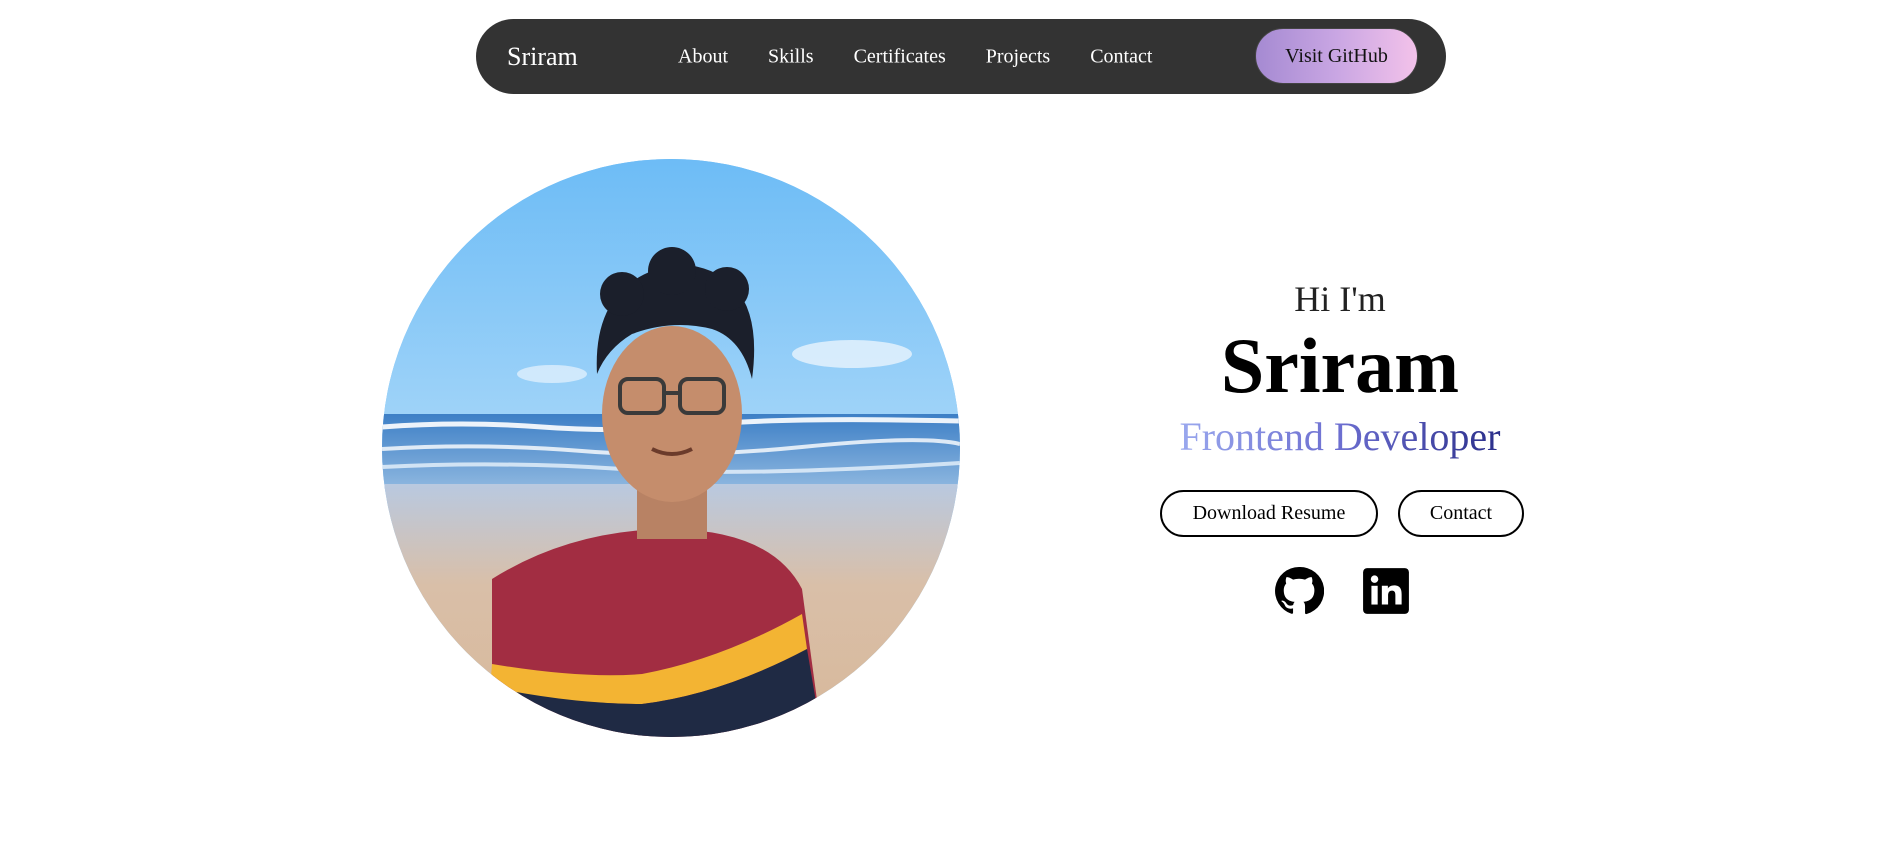 Image resolution: width=1899 pixels, height=860 pixels. Describe the element at coordinates (1121, 56) in the screenshot. I see `nav-link-contact: Contact` at that location.